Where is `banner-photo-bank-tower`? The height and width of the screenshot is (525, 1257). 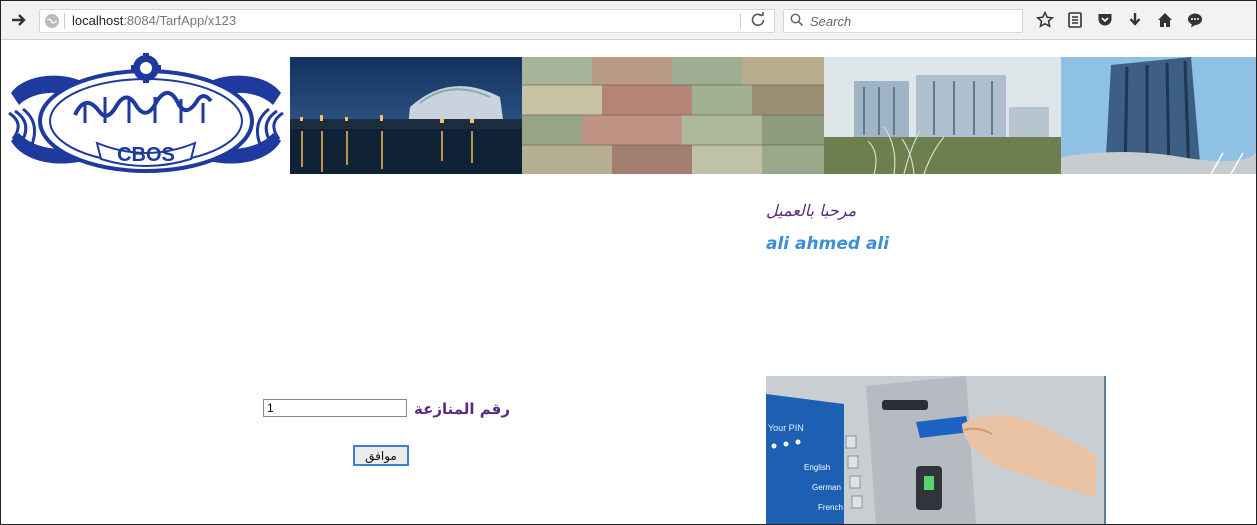
banner-photo-bank-tower is located at coordinates (1158, 115).